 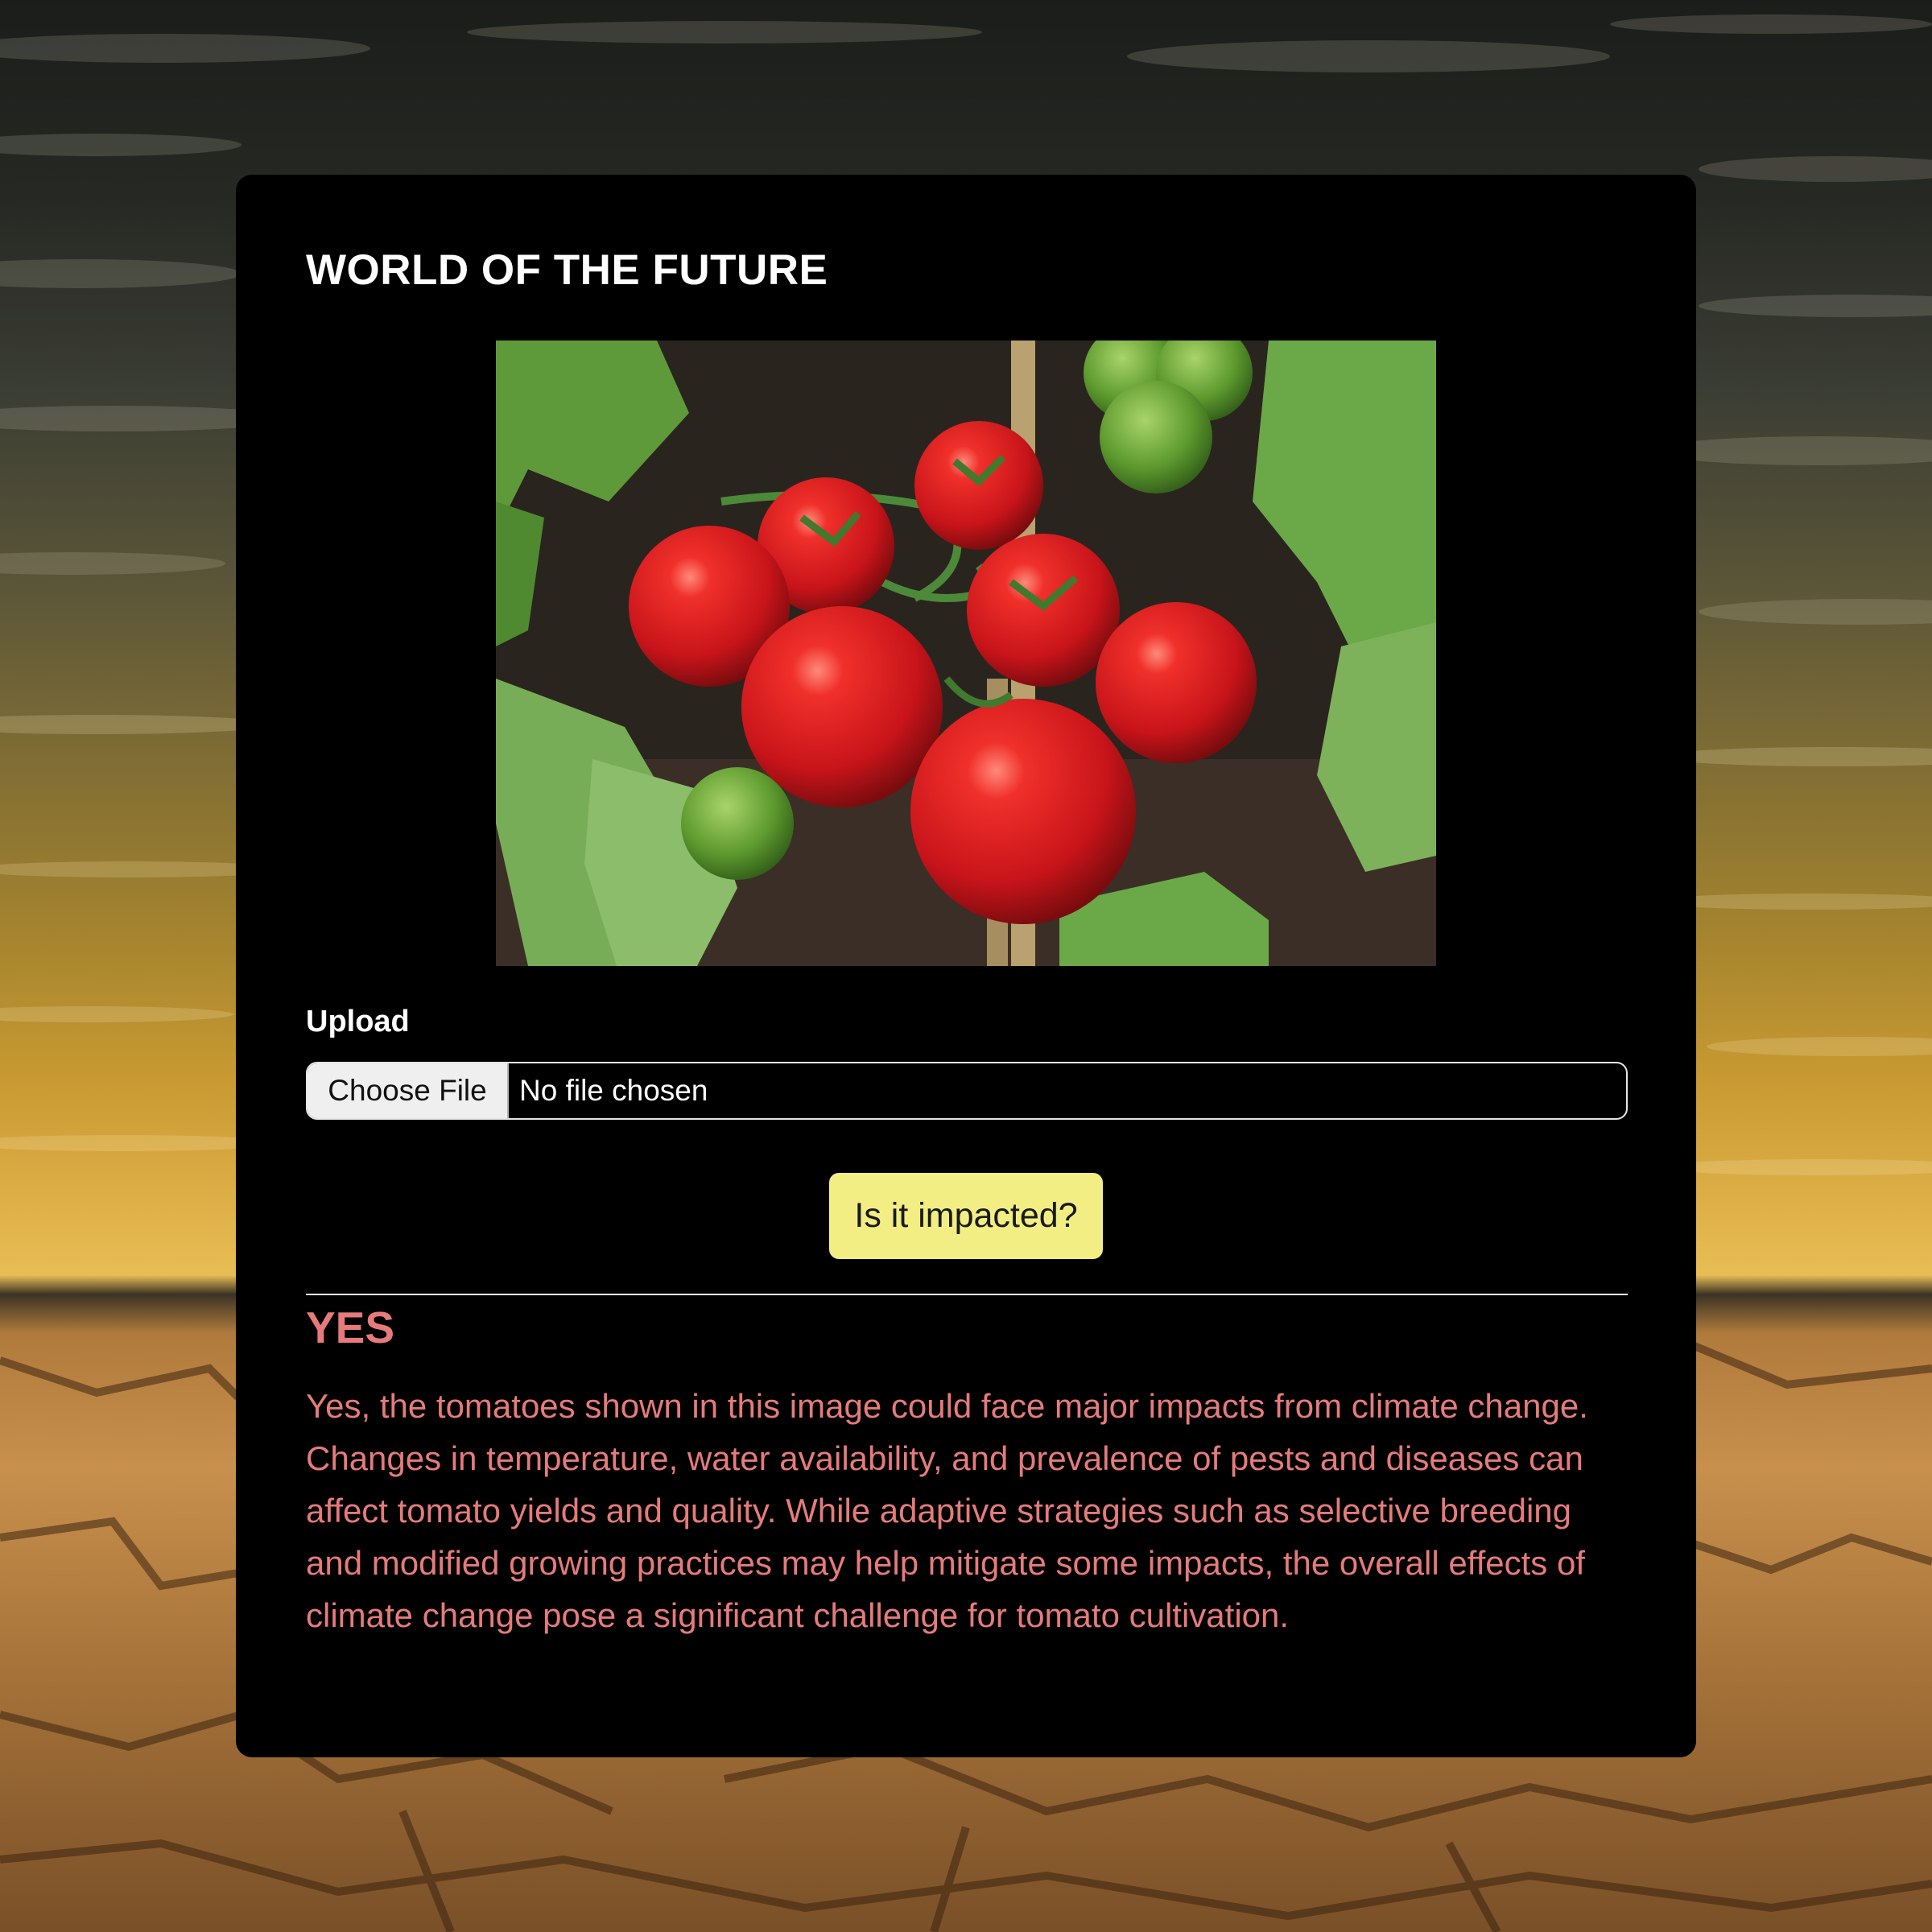 I want to click on choose-file-button: Choose File, so click(x=408, y=1090).